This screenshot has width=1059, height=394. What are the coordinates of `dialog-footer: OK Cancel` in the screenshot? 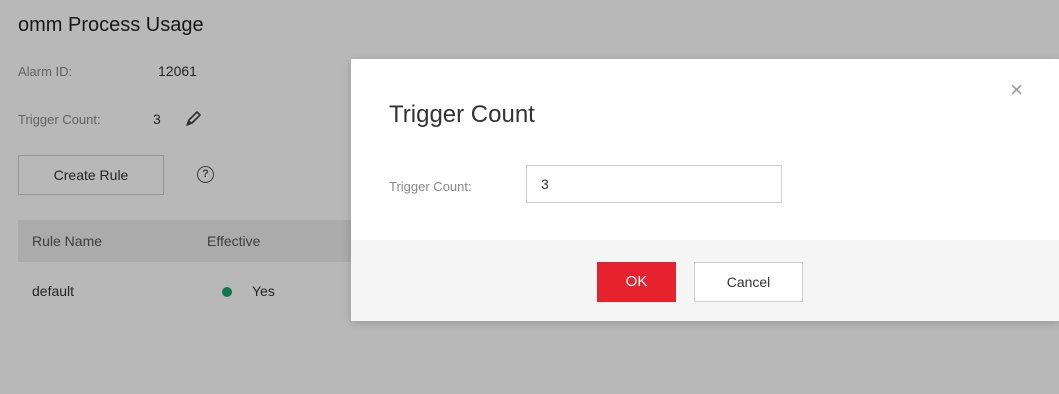 It's located at (705, 280).